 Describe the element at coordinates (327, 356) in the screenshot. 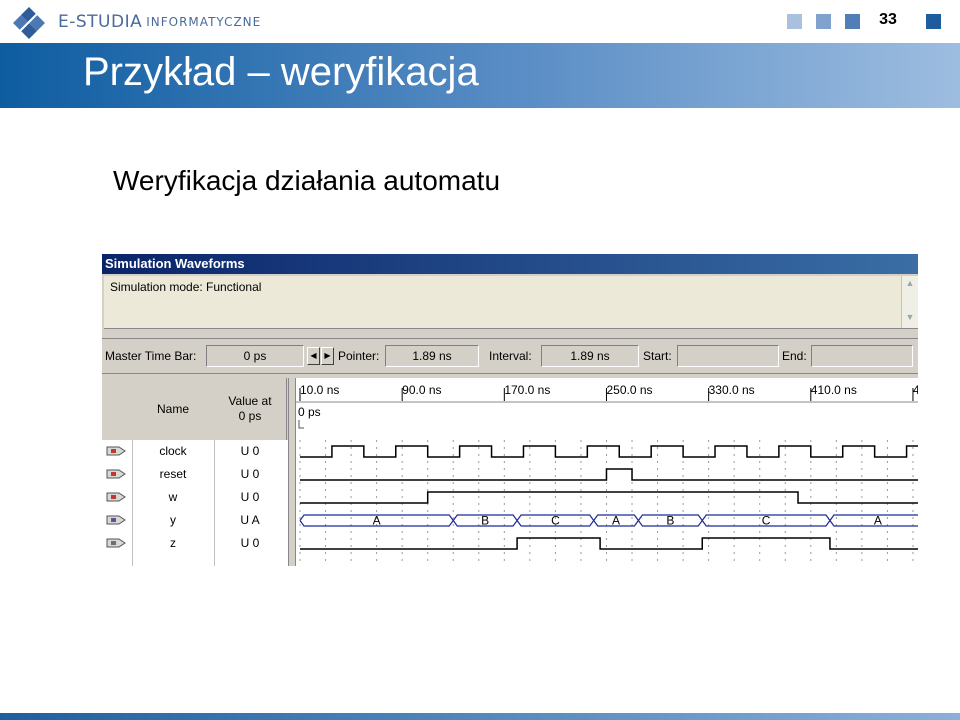

I see `time-bar-next-button: ▶` at that location.